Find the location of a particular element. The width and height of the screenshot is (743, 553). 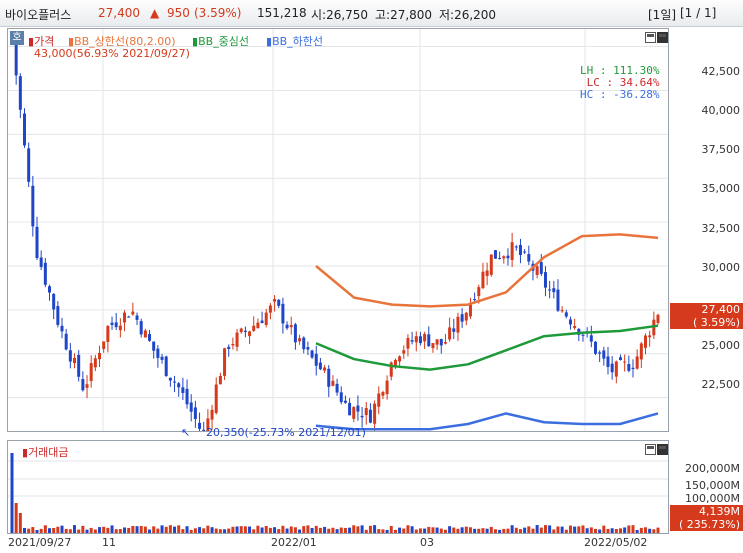

high-annotation: 43,000(56.93% 2021/09/27) is located at coordinates (112, 53).